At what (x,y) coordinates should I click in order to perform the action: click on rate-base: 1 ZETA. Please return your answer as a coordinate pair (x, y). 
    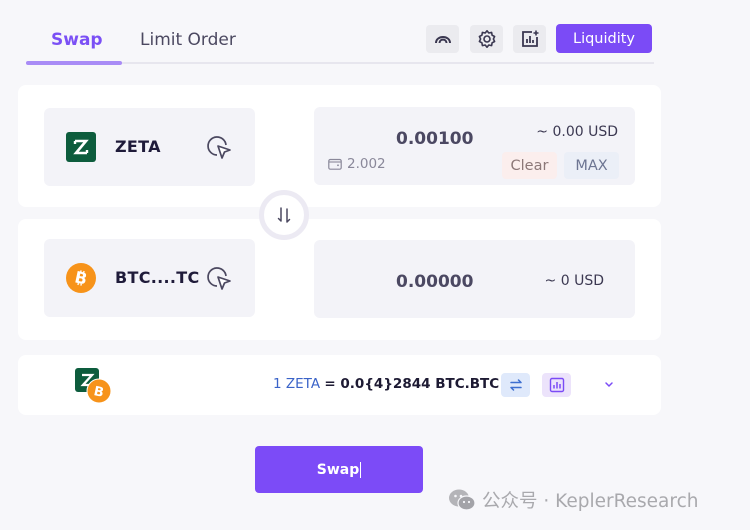
    Looking at the image, I should click on (297, 384).